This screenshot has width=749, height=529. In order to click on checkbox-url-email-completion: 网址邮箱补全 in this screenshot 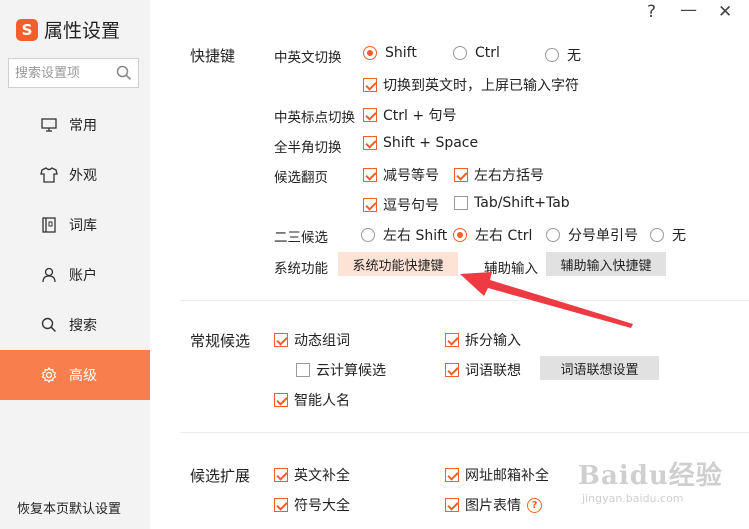, I will do `click(497, 475)`.